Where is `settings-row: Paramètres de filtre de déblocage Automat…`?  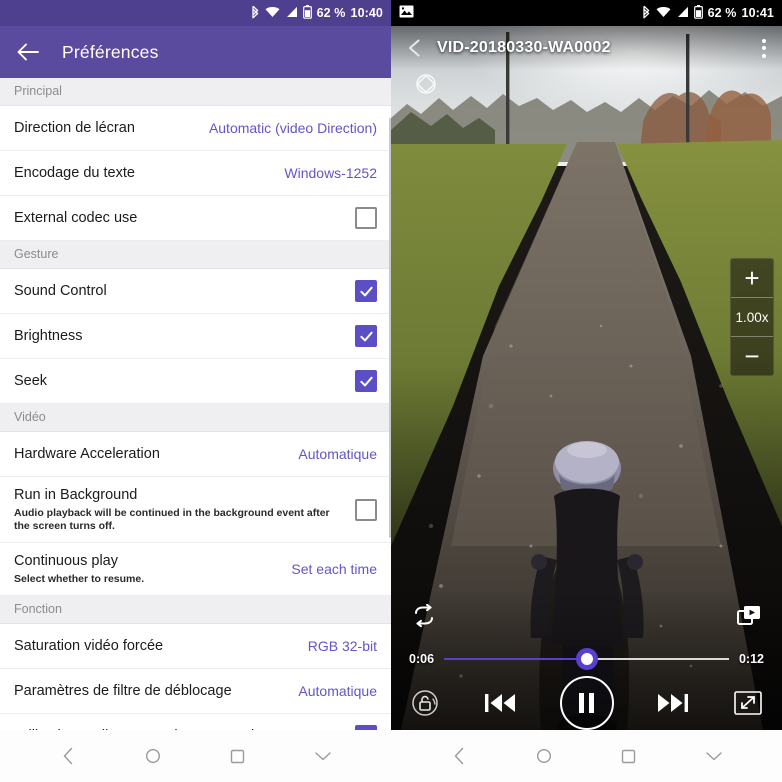 settings-row: Paramètres de filtre de déblocage Automat… is located at coordinates (195, 692).